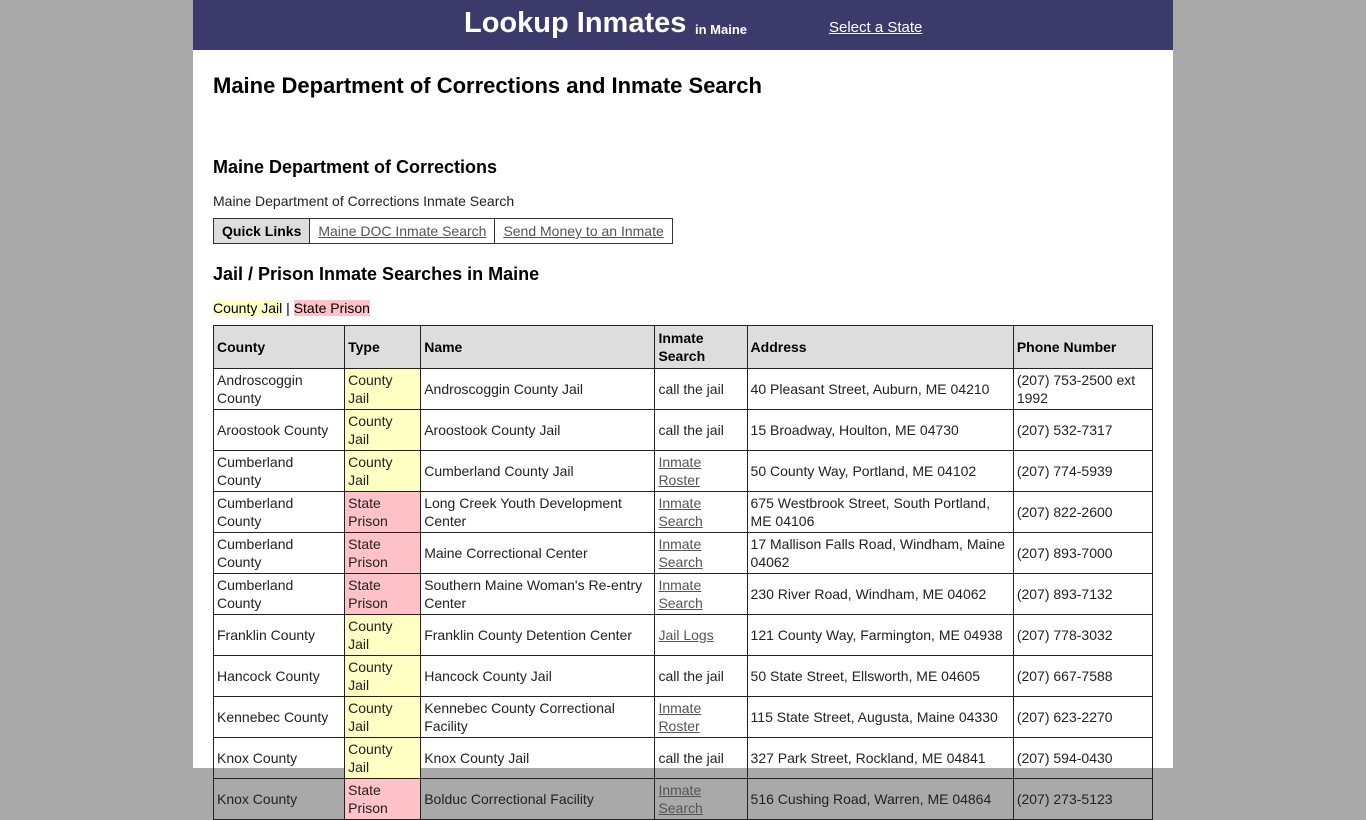 This screenshot has height=820, width=1366. Describe the element at coordinates (538, 347) in the screenshot. I see `header-name: Name` at that location.